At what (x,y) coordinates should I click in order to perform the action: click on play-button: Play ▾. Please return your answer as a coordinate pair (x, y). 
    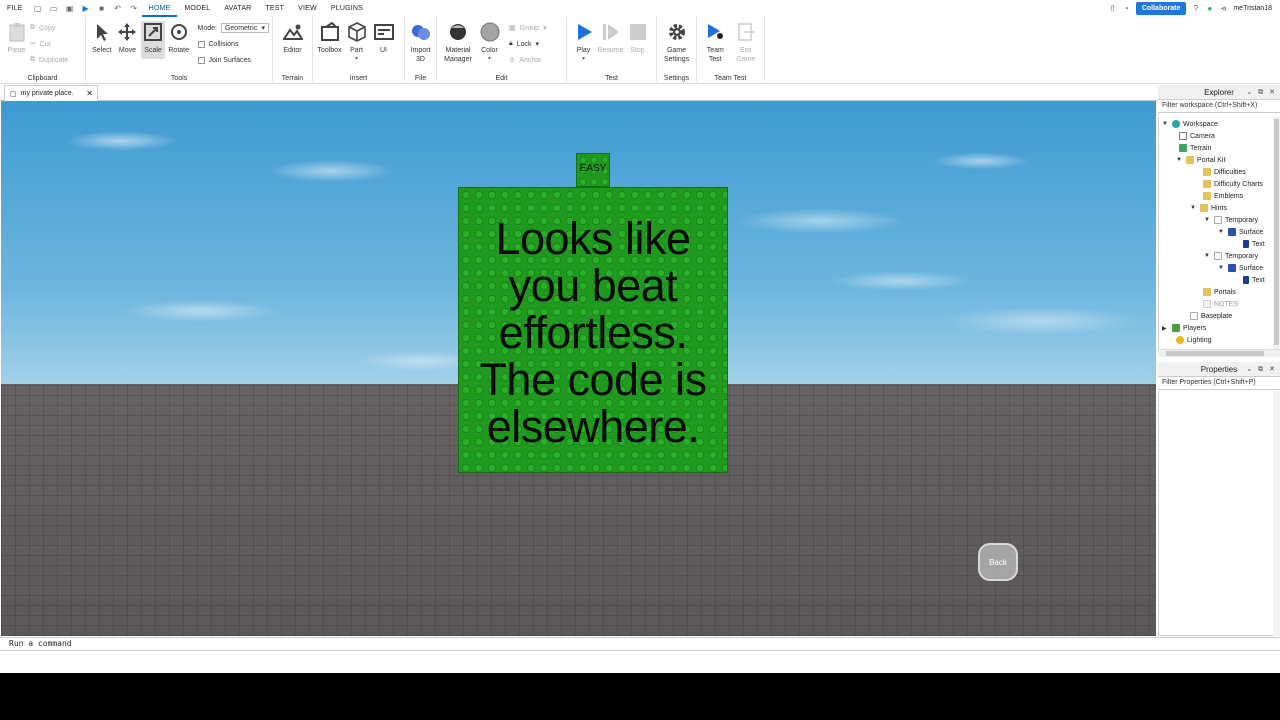
    Looking at the image, I should click on (583, 42).